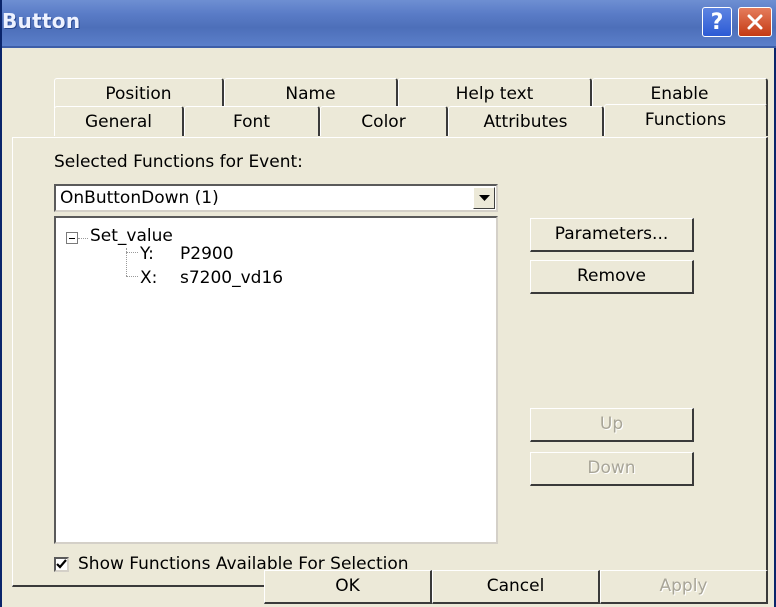  What do you see at coordinates (119, 121) in the screenshot?
I see `tab-general: General` at bounding box center [119, 121].